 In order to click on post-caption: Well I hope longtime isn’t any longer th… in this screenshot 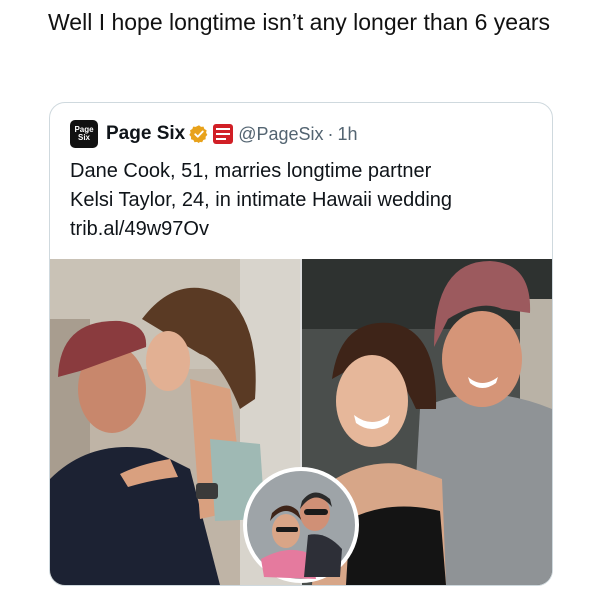, I will do `click(299, 22)`.